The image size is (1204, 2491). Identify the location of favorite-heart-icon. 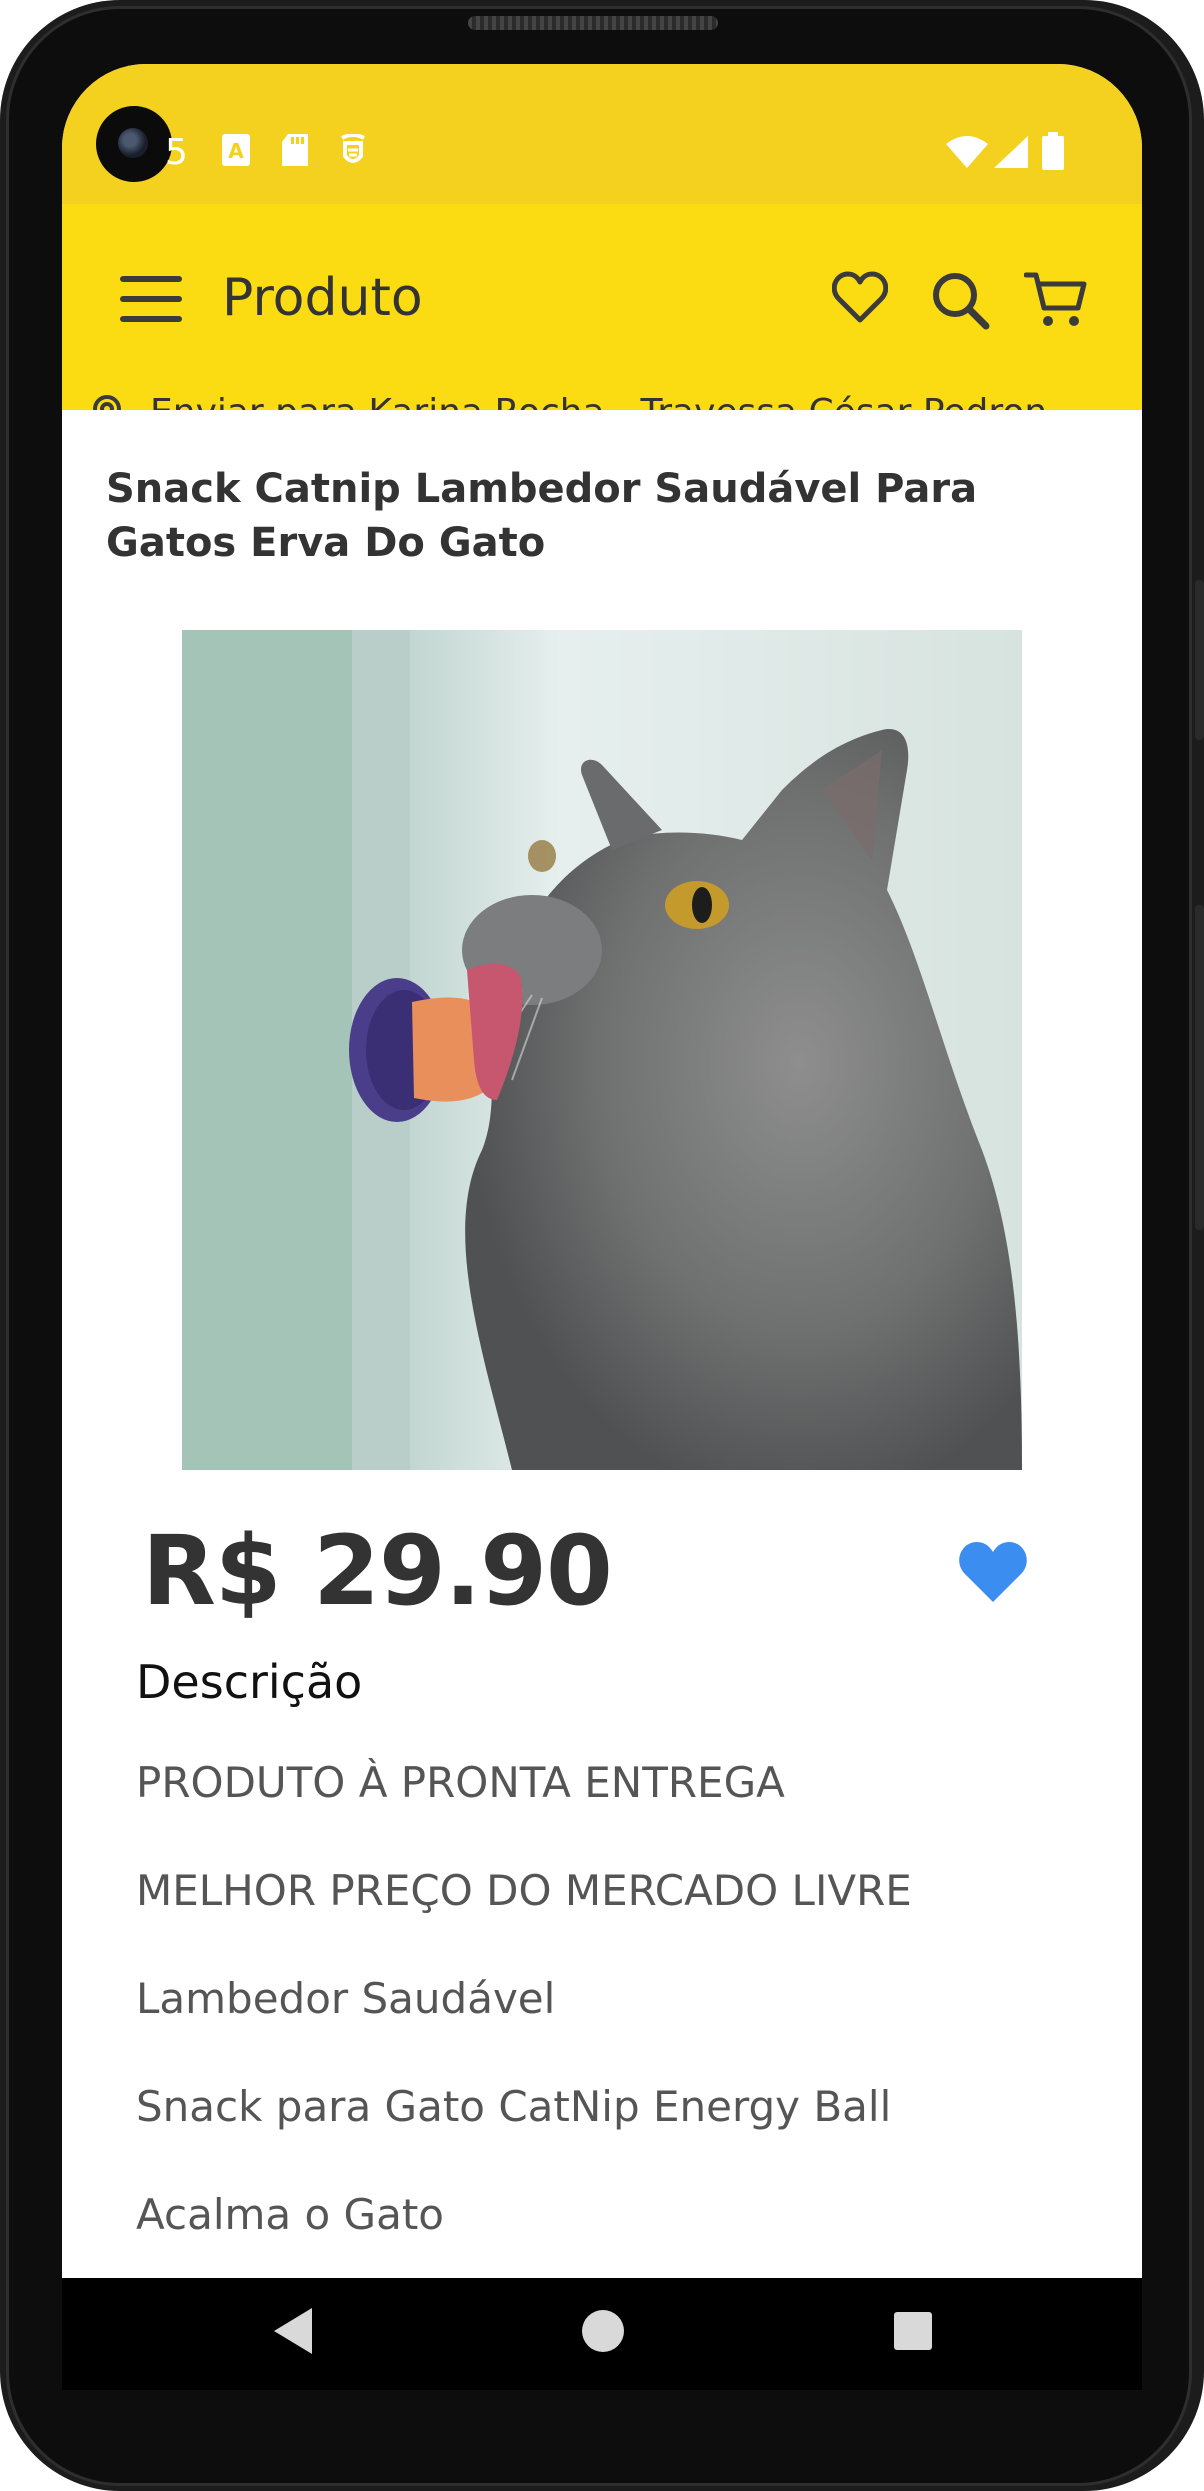
(993, 1572).